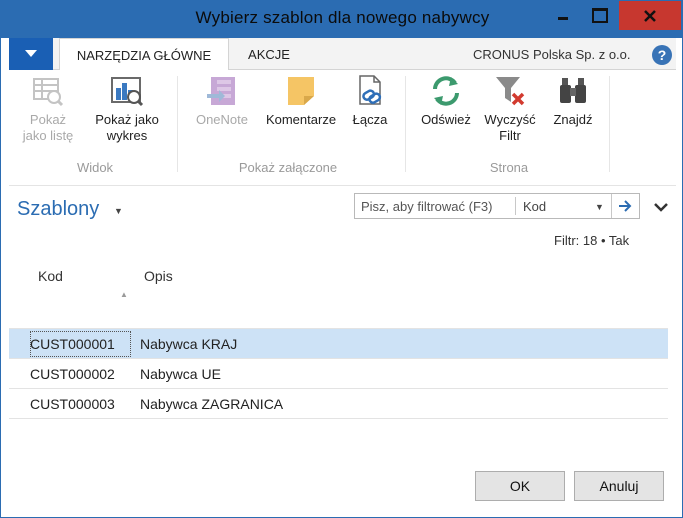 This screenshot has width=683, height=518. I want to click on title-bar: Wybierz szablon dla nowego nabywcy, so click(341, 19).